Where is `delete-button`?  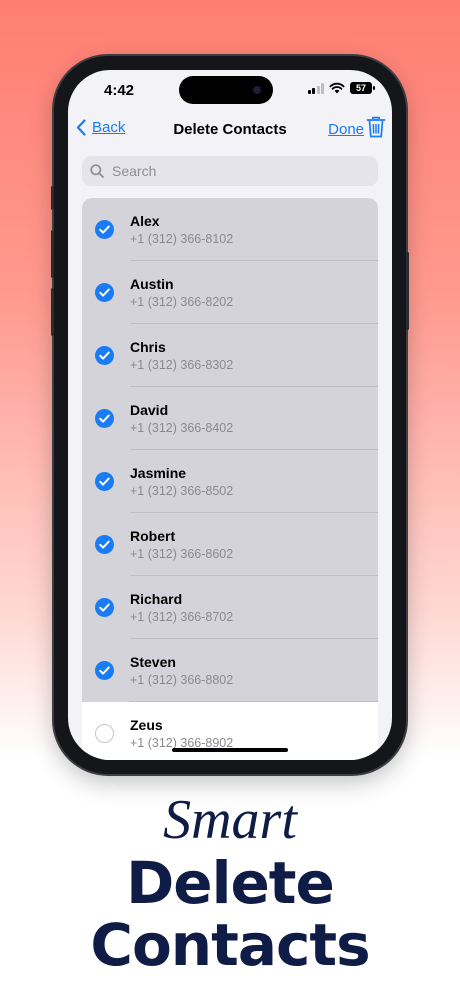 delete-button is located at coordinates (376, 129).